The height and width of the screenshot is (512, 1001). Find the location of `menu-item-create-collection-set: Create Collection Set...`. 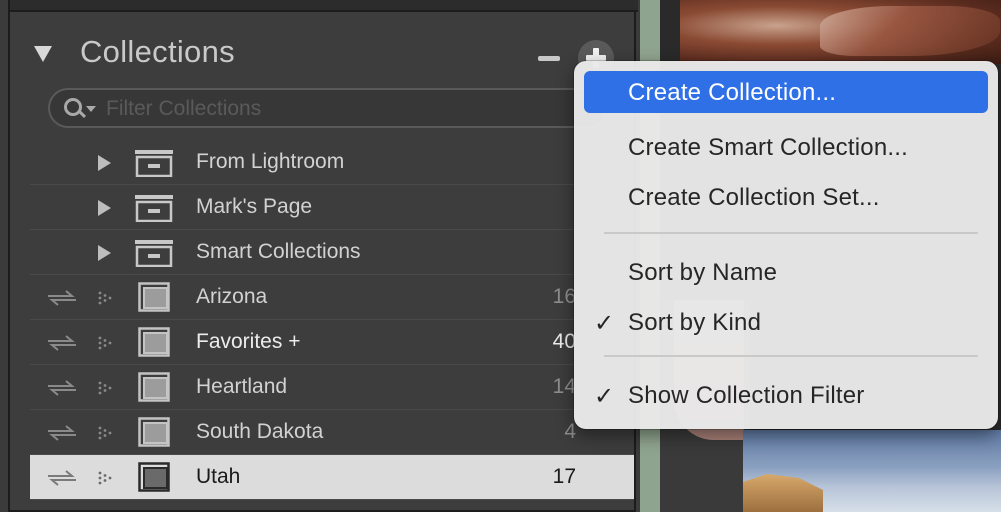

menu-item-create-collection-set: Create Collection Set... is located at coordinates (786, 197).